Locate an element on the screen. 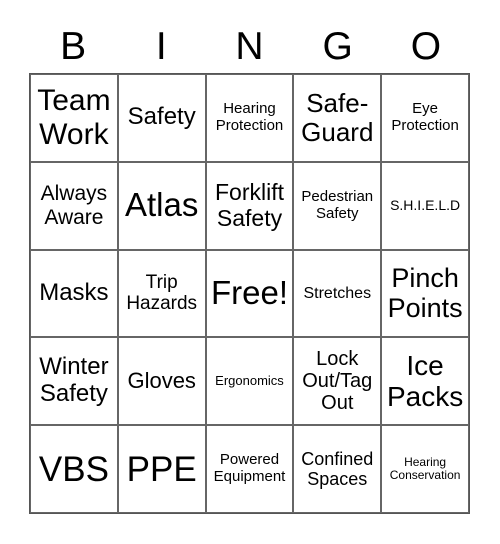  bingo-cell: Confined Spaces is located at coordinates (337, 469).